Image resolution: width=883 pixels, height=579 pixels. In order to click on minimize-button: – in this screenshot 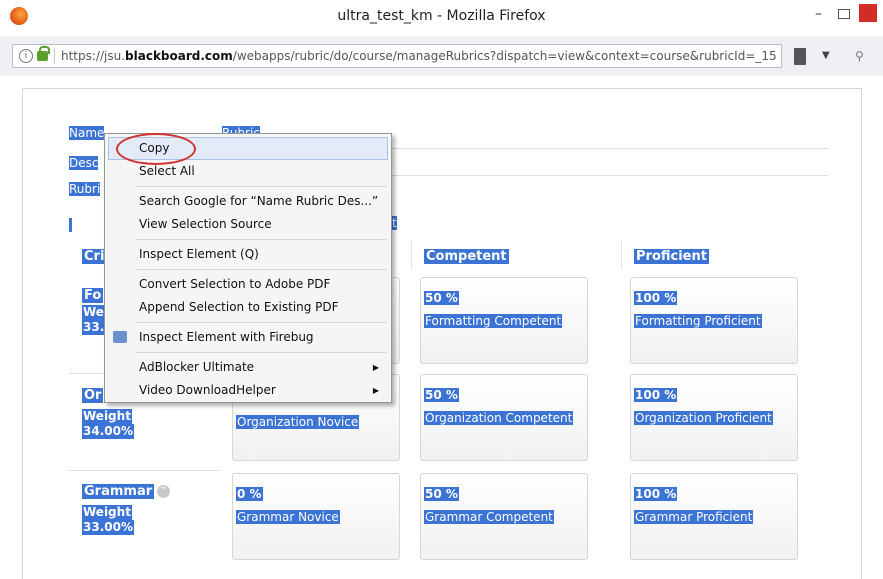, I will do `click(818, 14)`.